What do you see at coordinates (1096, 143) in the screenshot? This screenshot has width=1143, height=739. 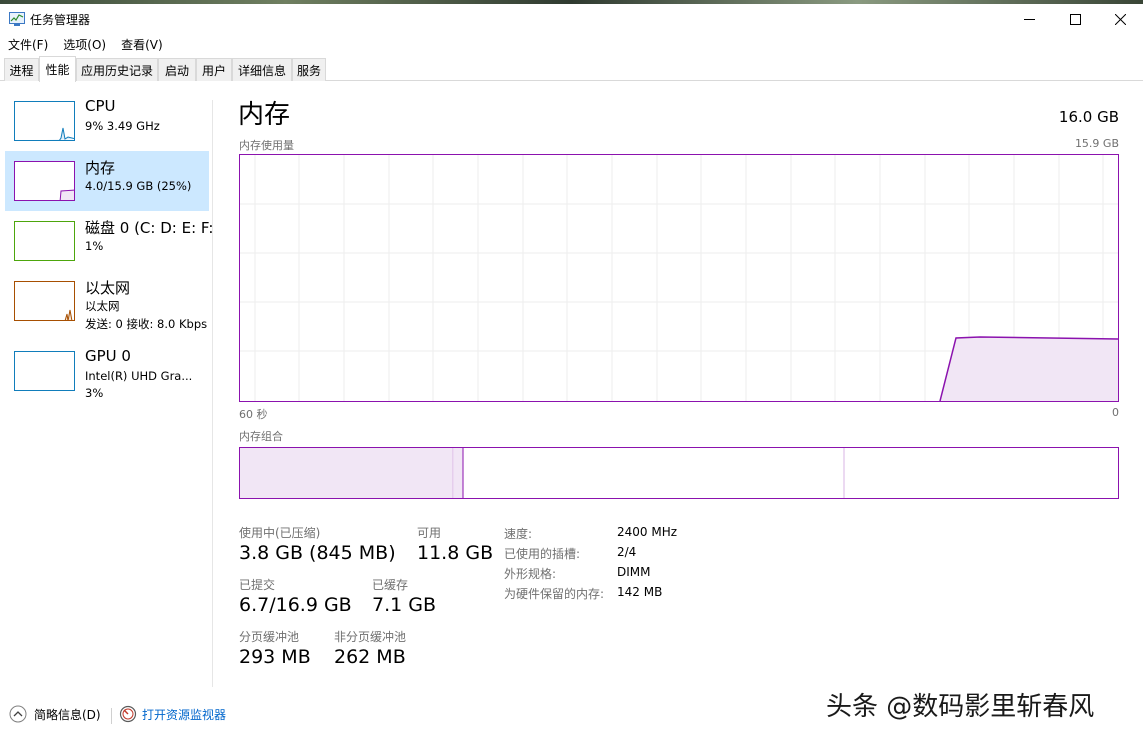 I see `memory-usage-max: 15.9 GB` at bounding box center [1096, 143].